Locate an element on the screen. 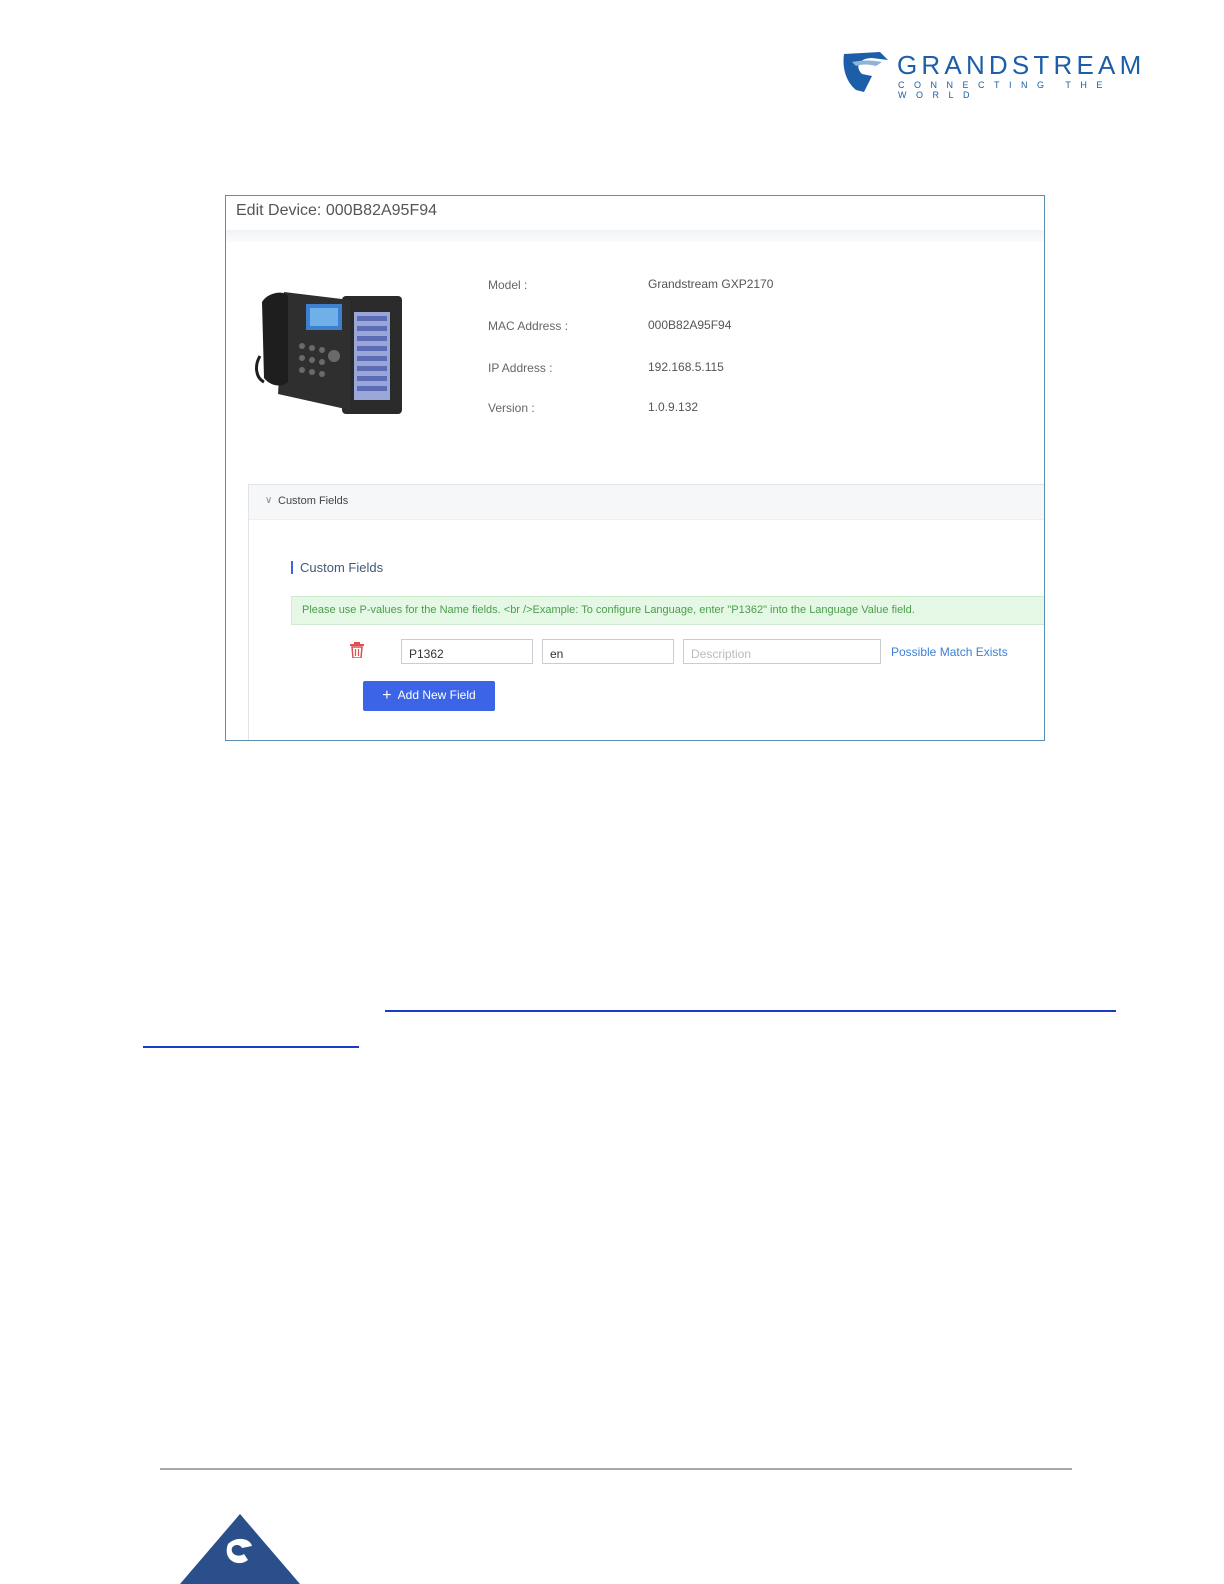 This screenshot has height=1584, width=1224. version-label: Version : is located at coordinates (511, 408).